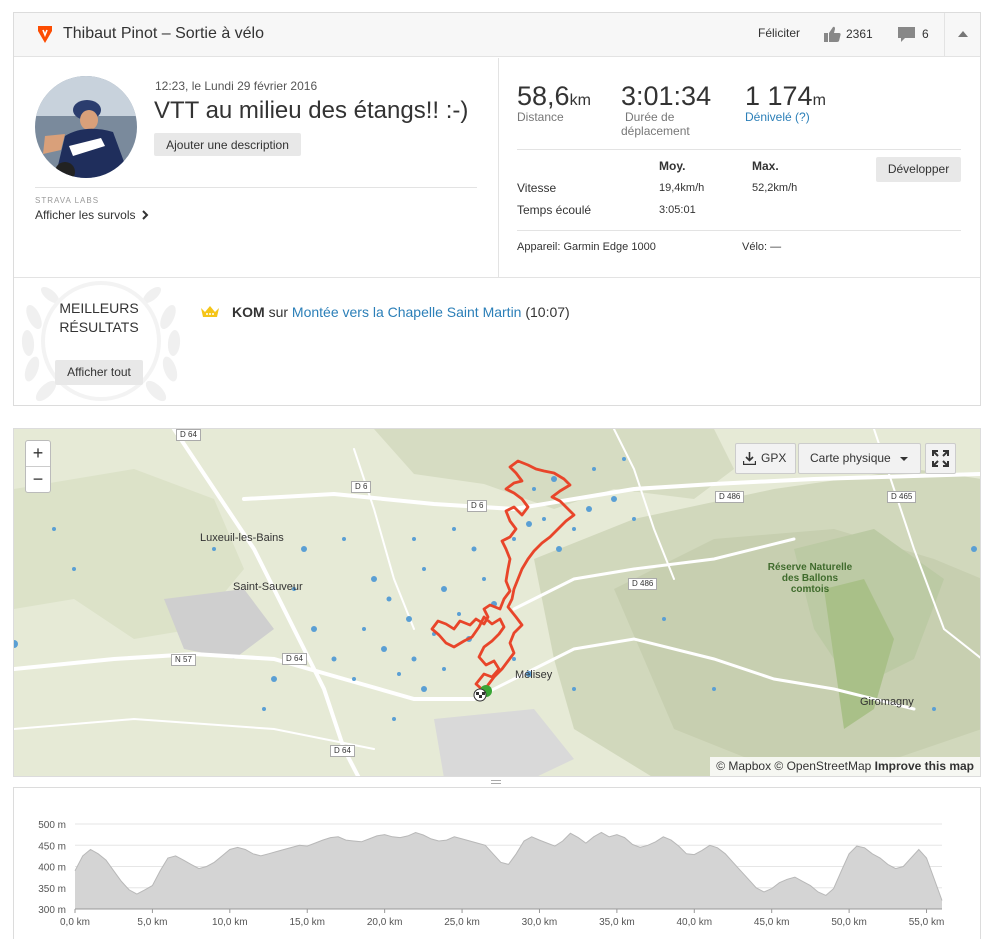 This screenshot has height=939, width=994. Describe the element at coordinates (543, 96) in the screenshot. I see `distance-number: 58,6` at that location.